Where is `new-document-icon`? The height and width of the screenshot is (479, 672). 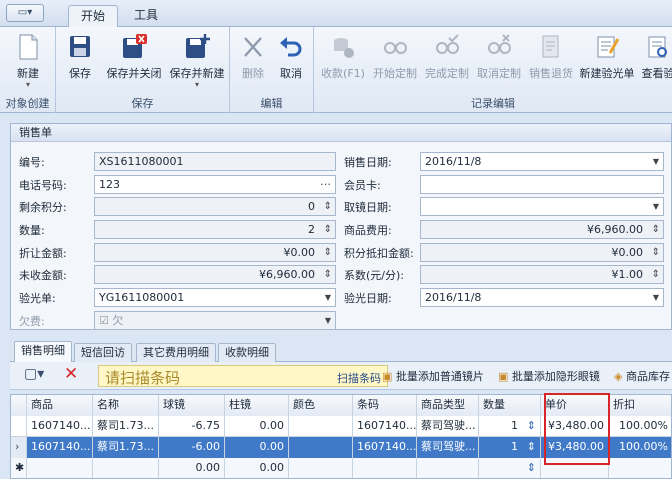 new-document-icon is located at coordinates (28, 47).